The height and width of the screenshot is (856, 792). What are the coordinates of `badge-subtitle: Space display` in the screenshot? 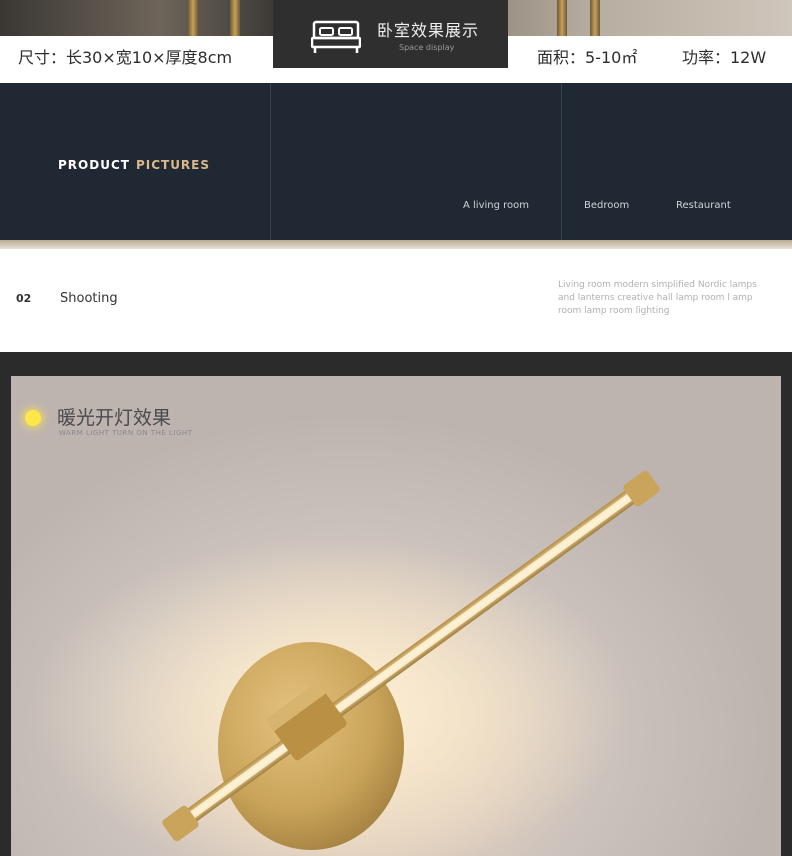 It's located at (427, 47).